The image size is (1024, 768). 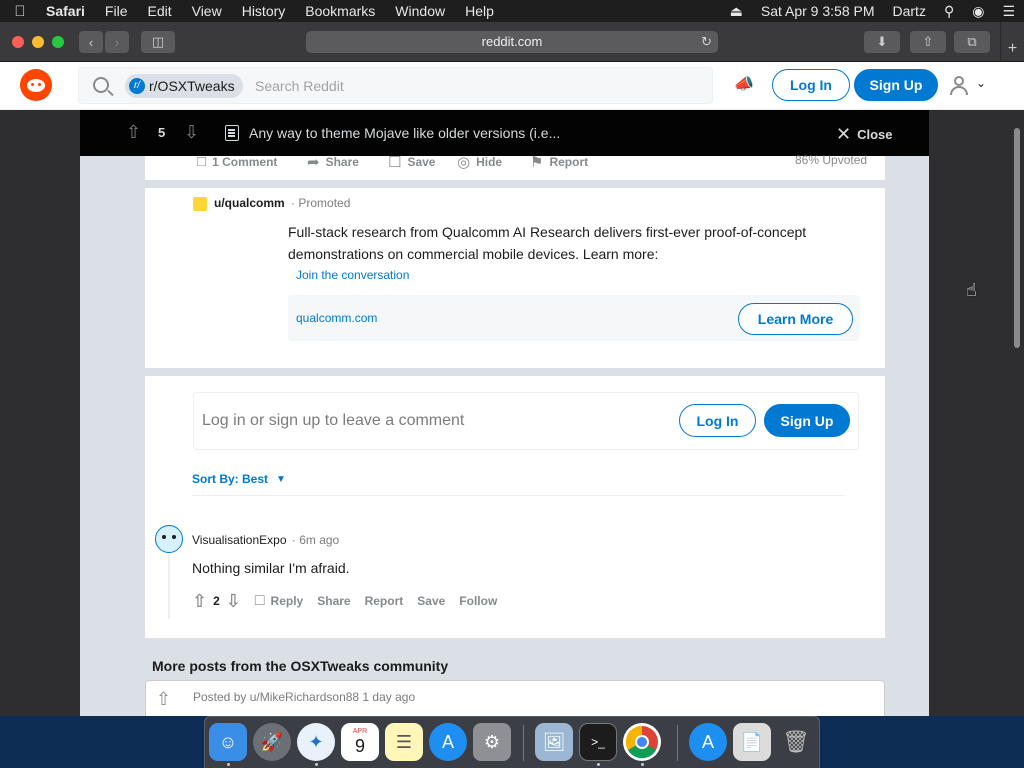 What do you see at coordinates (202, 161) in the screenshot?
I see `comment-icon: □` at bounding box center [202, 161].